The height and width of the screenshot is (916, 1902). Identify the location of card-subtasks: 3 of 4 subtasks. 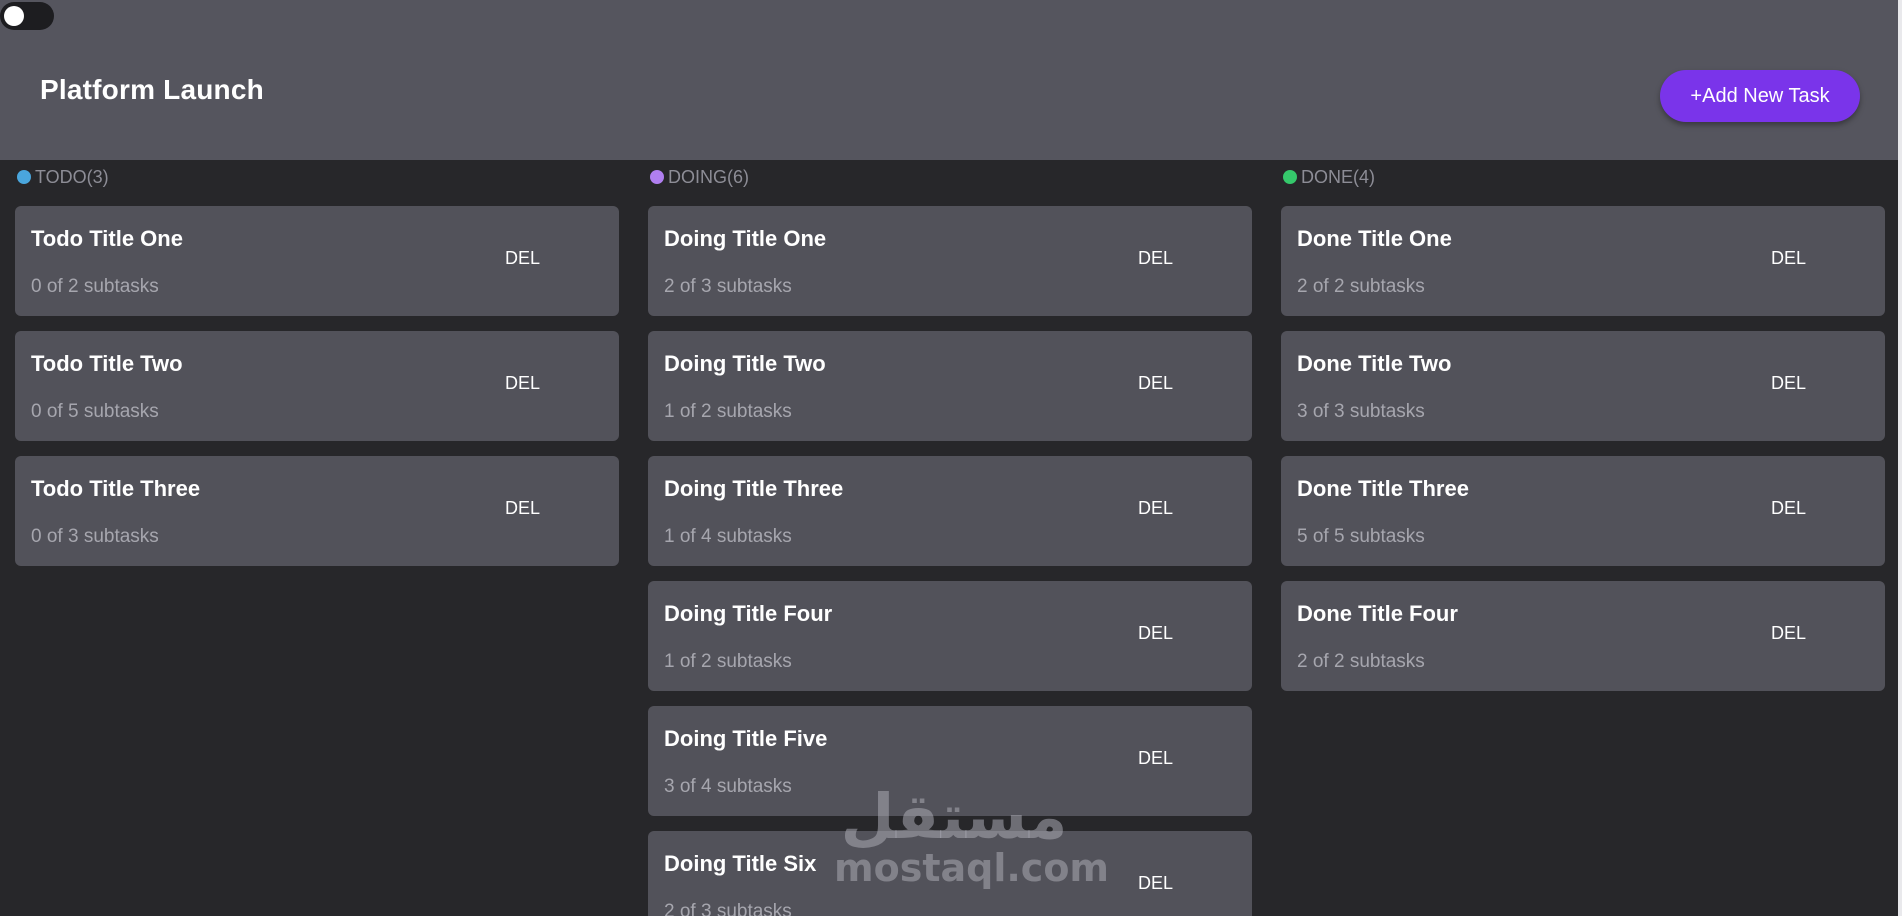
(728, 786).